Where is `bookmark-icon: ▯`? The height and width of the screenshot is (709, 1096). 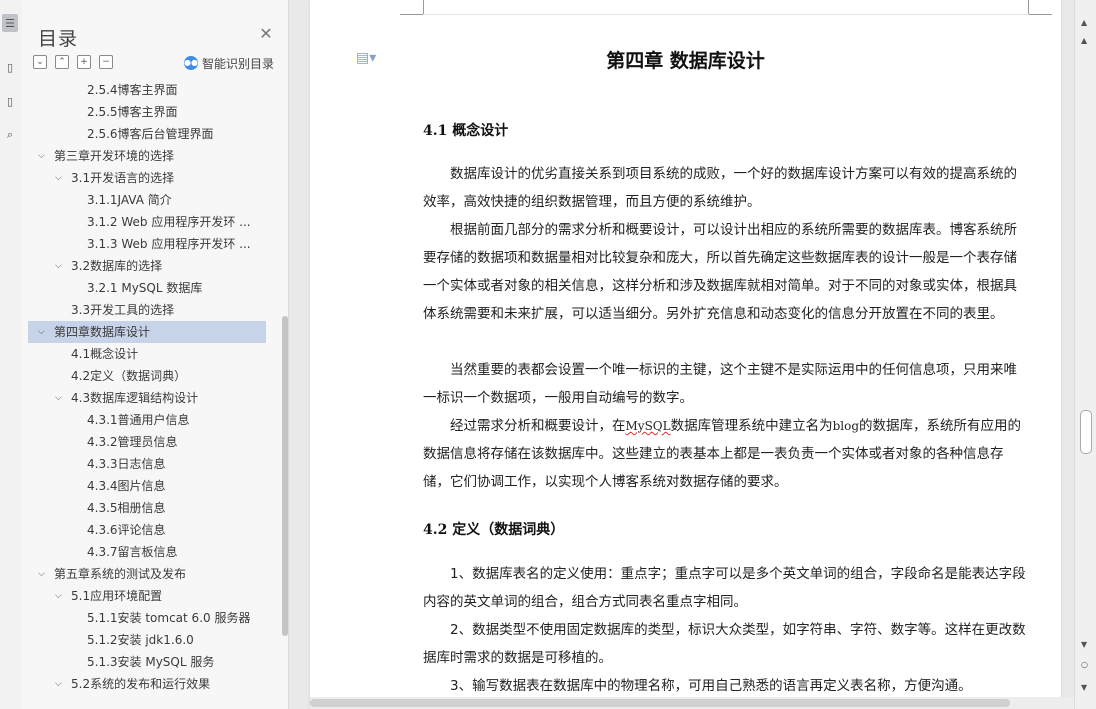 bookmark-icon: ▯ is located at coordinates (10, 67).